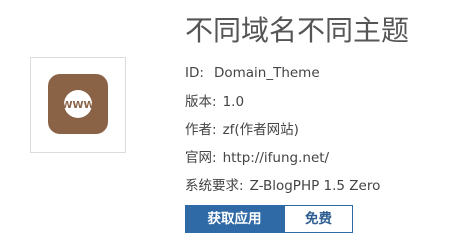  What do you see at coordinates (233, 102) in the screenshot?
I see `version-value: 1.0` at bounding box center [233, 102].